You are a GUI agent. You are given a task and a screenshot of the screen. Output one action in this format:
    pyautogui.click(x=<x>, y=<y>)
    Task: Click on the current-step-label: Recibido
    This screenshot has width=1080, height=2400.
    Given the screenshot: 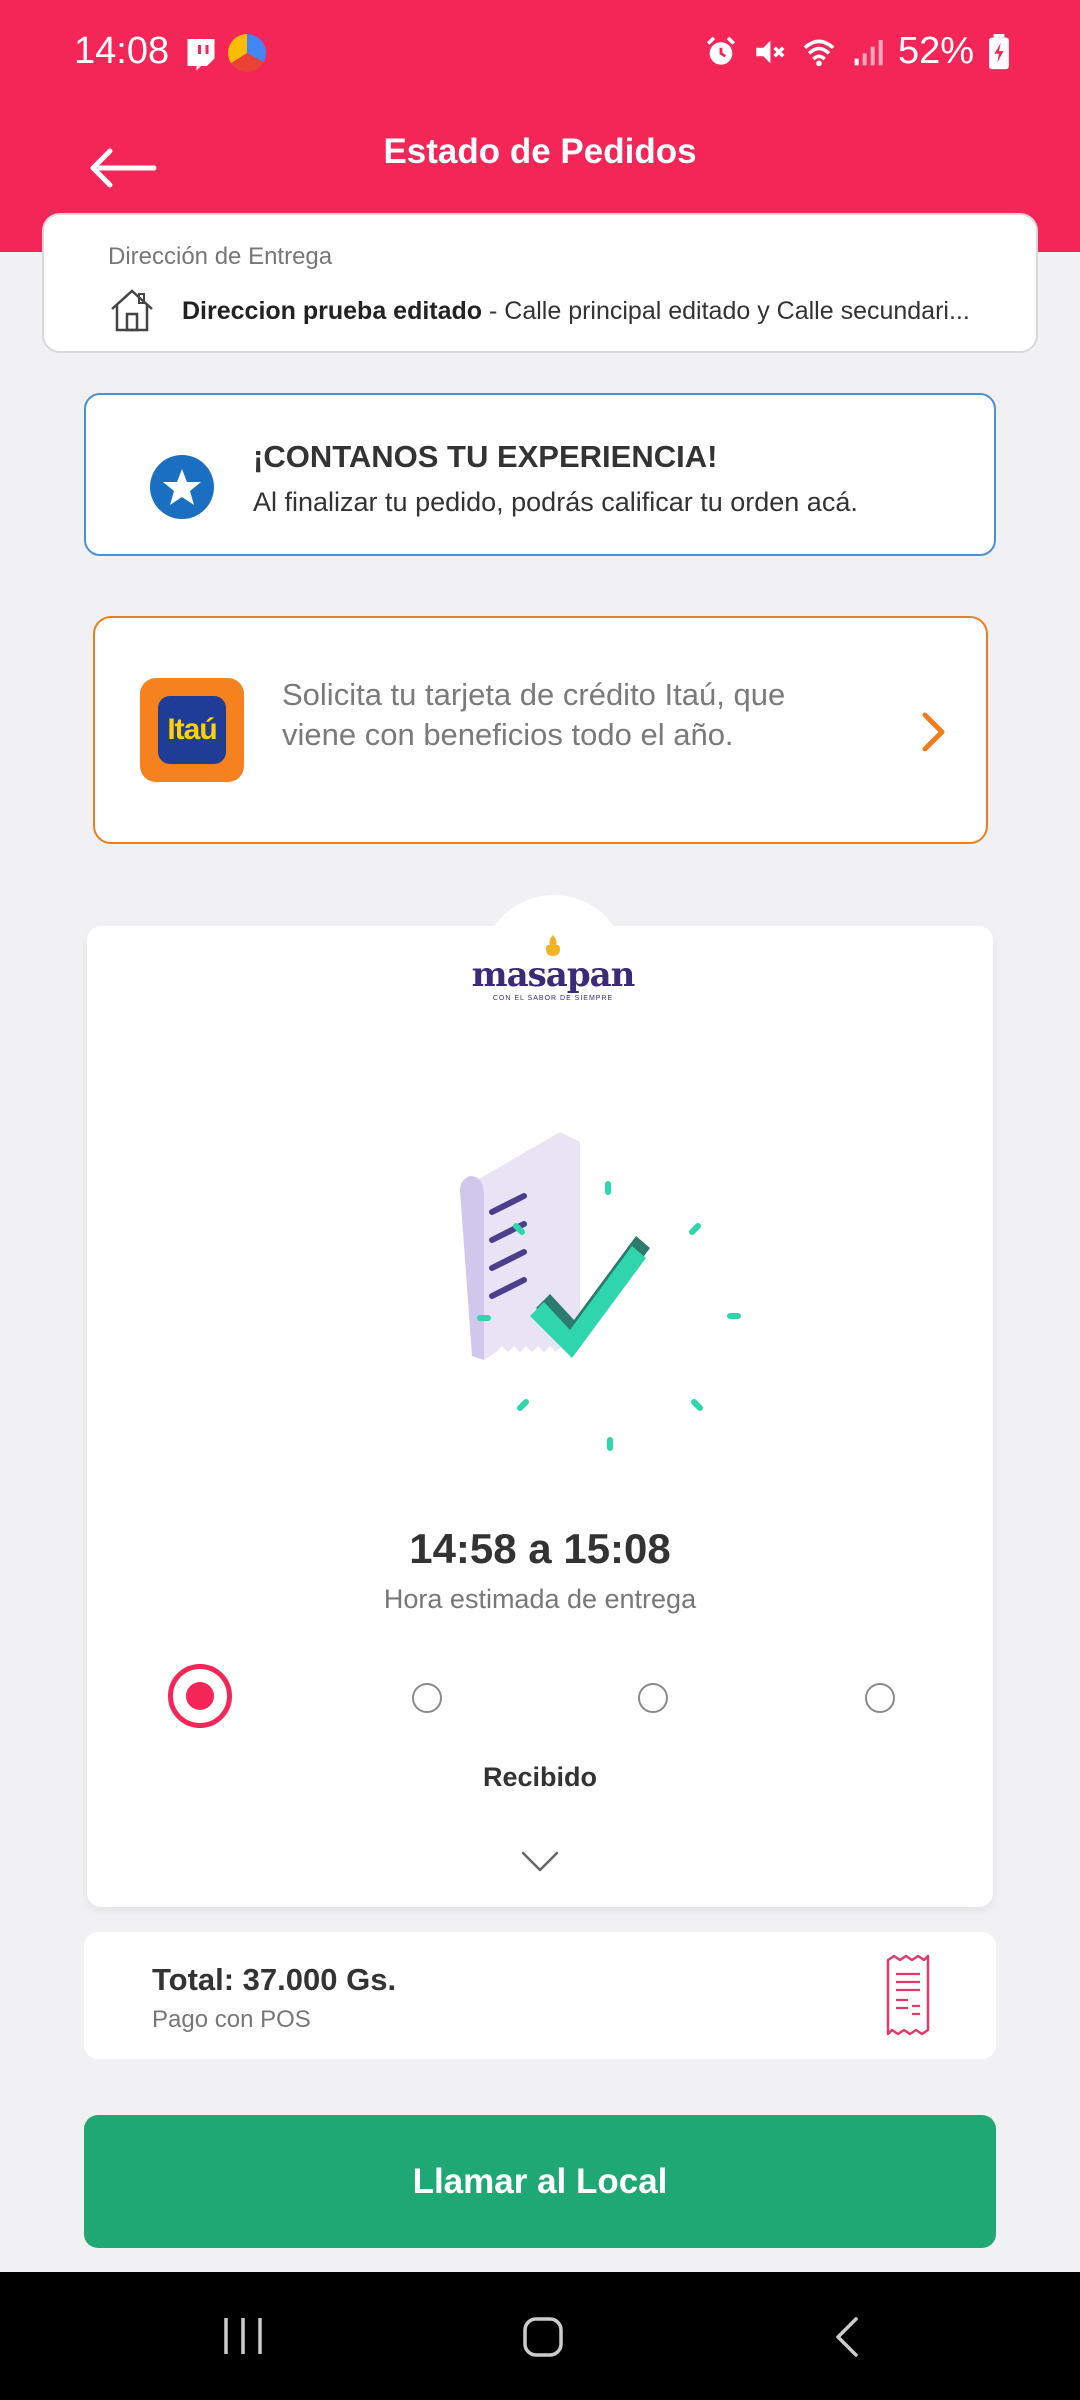 What is the action you would take?
    pyautogui.click(x=539, y=1777)
    